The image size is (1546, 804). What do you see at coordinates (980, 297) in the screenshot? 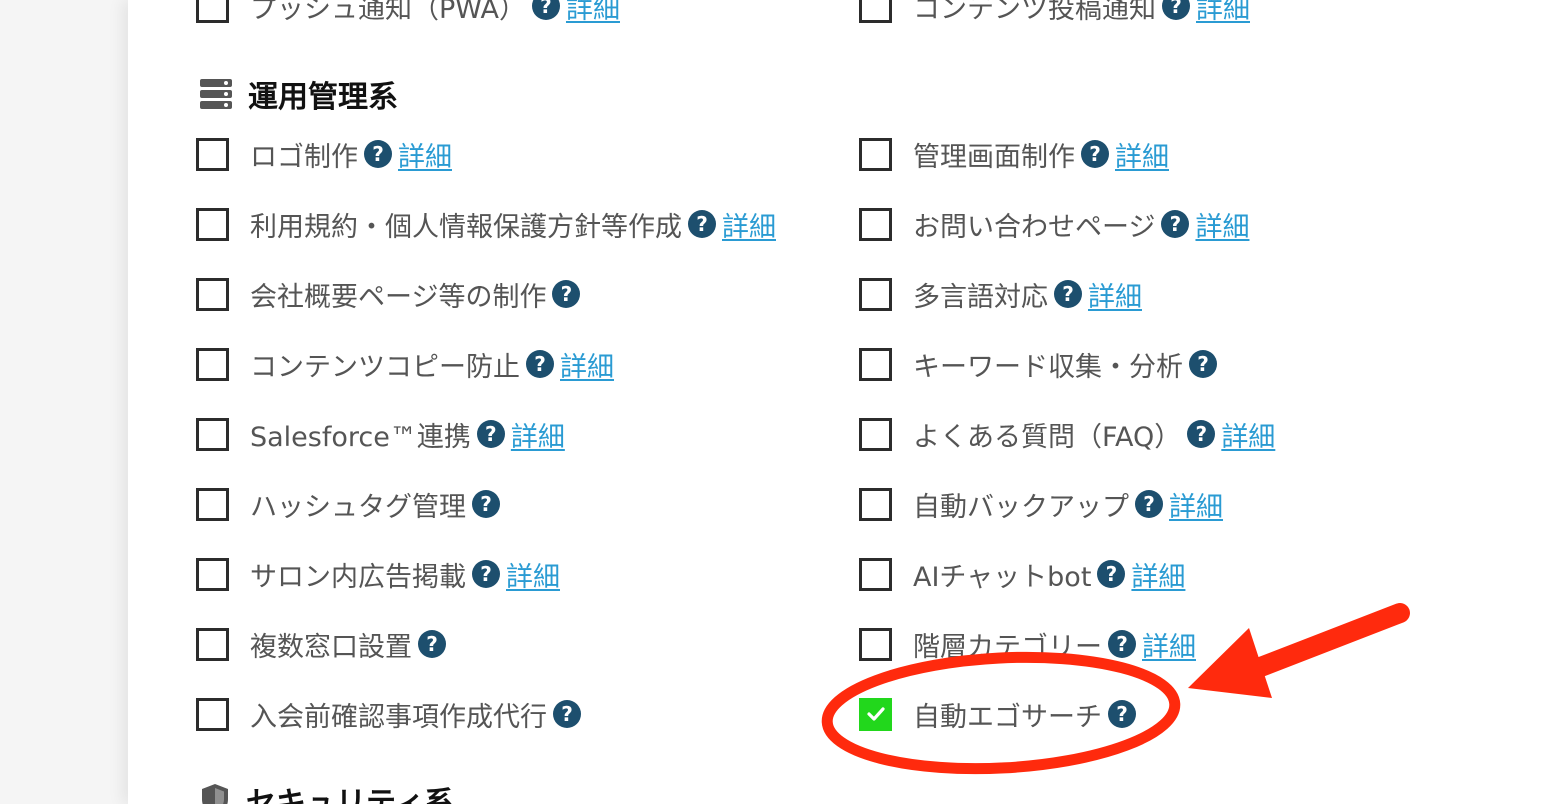
I see `option-label: 多言語対応` at bounding box center [980, 297].